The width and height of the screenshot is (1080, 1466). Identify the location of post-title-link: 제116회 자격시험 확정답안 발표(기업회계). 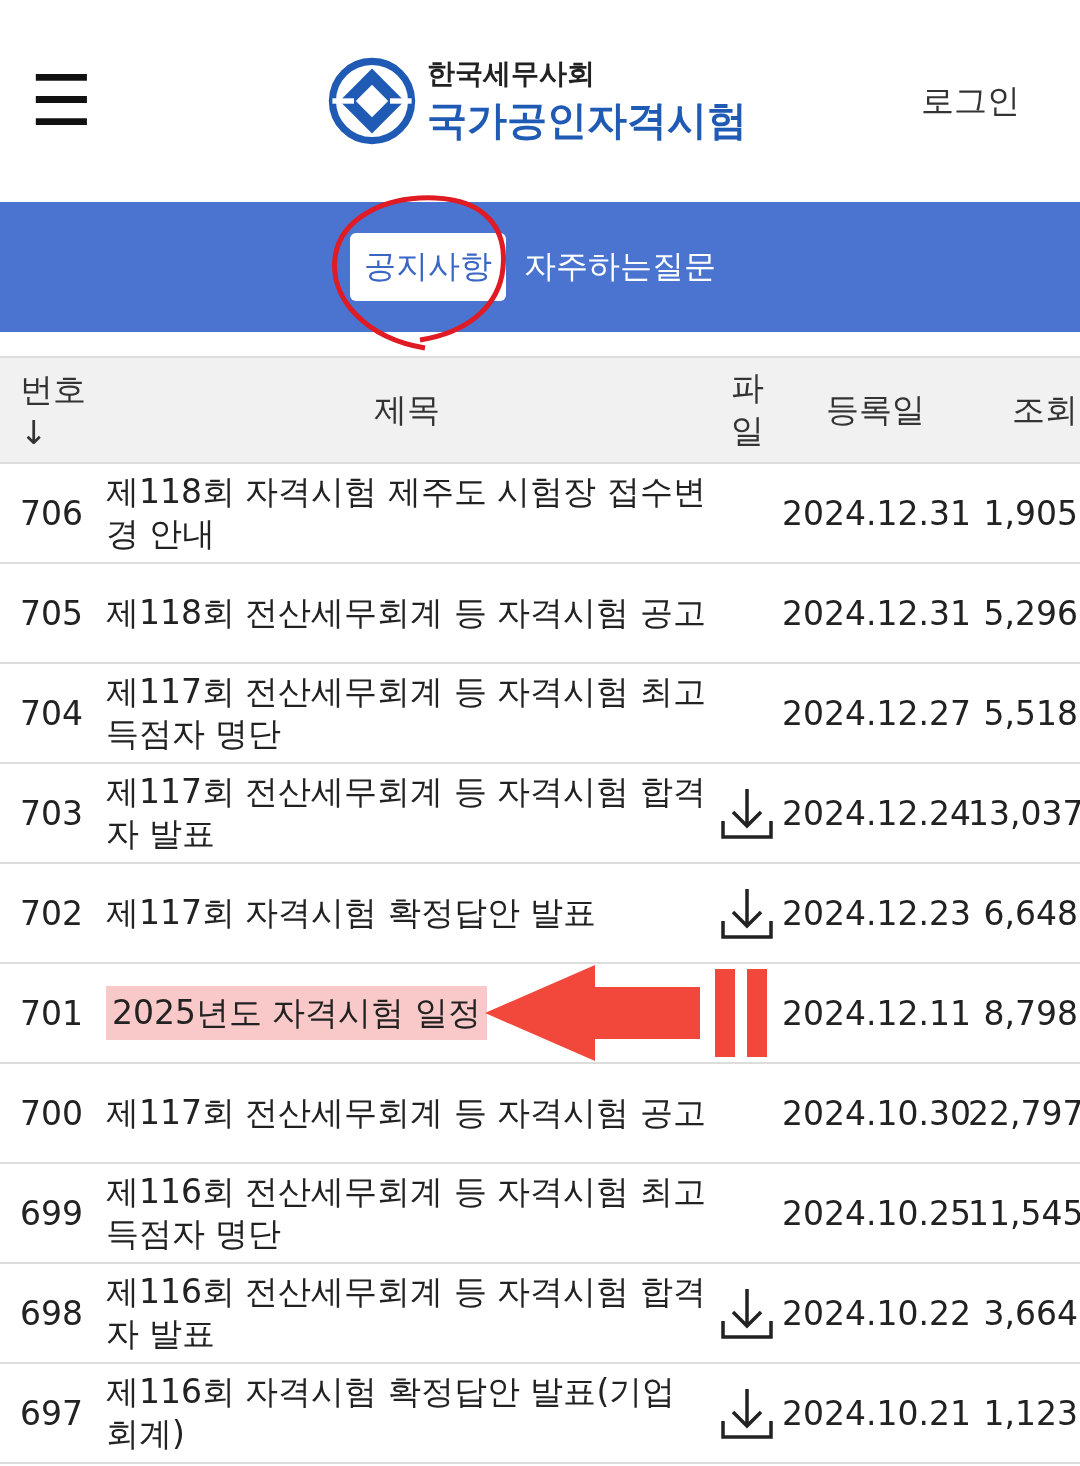
(407, 1413).